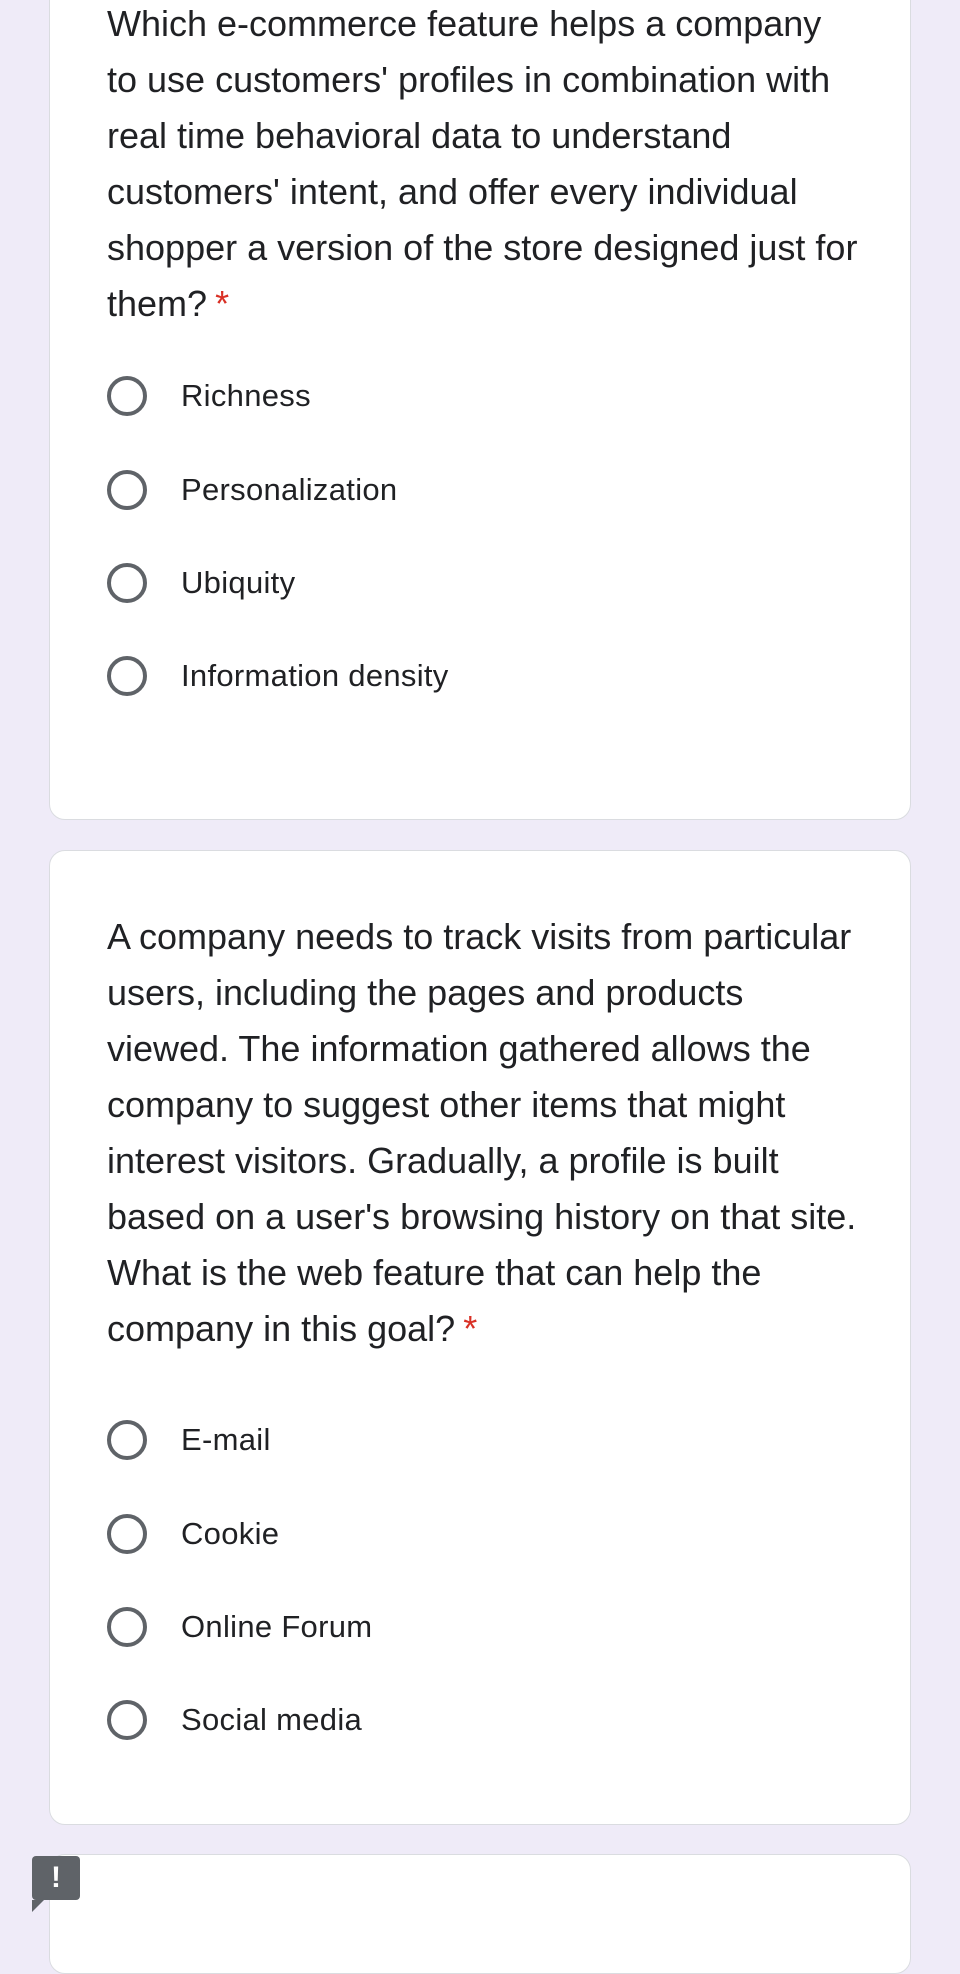 Image resolution: width=960 pixels, height=1974 pixels. Describe the element at coordinates (238, 582) in the screenshot. I see `option-label: Ubiquity` at that location.